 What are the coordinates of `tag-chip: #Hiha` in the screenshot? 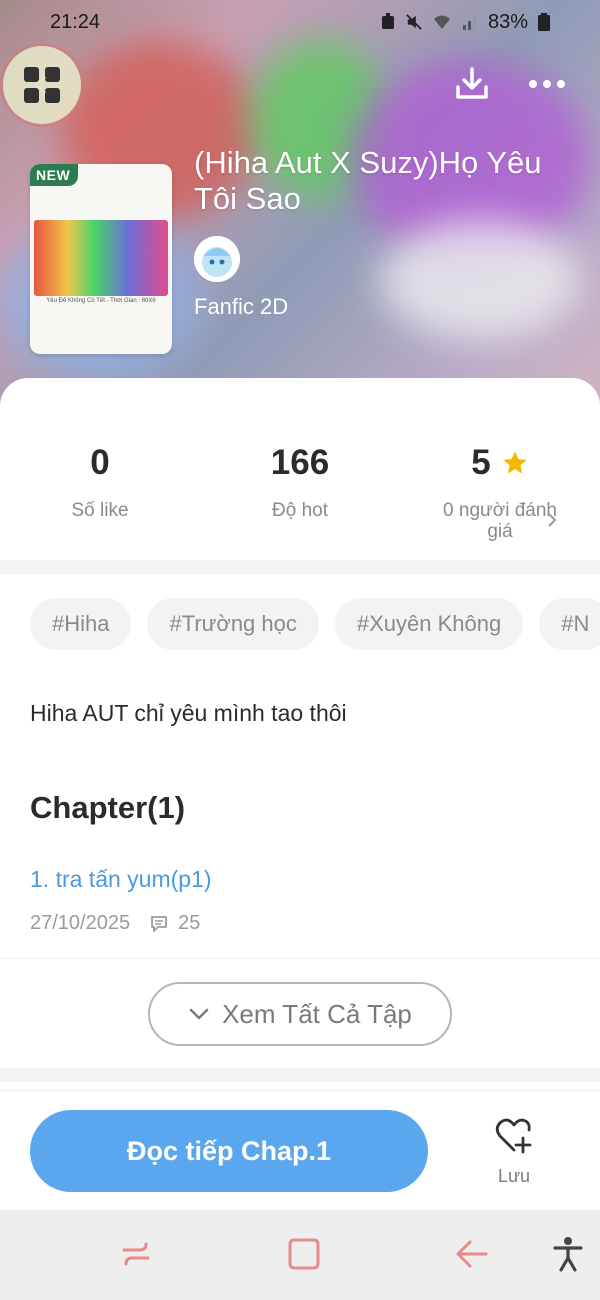 It's located at (81, 624).